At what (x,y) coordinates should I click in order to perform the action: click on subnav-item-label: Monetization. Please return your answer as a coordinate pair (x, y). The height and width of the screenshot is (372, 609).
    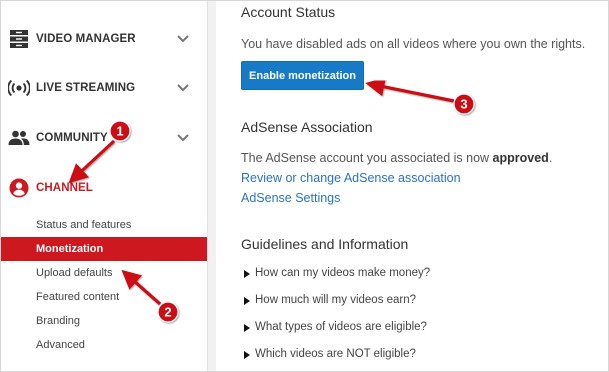
    Looking at the image, I should click on (70, 249).